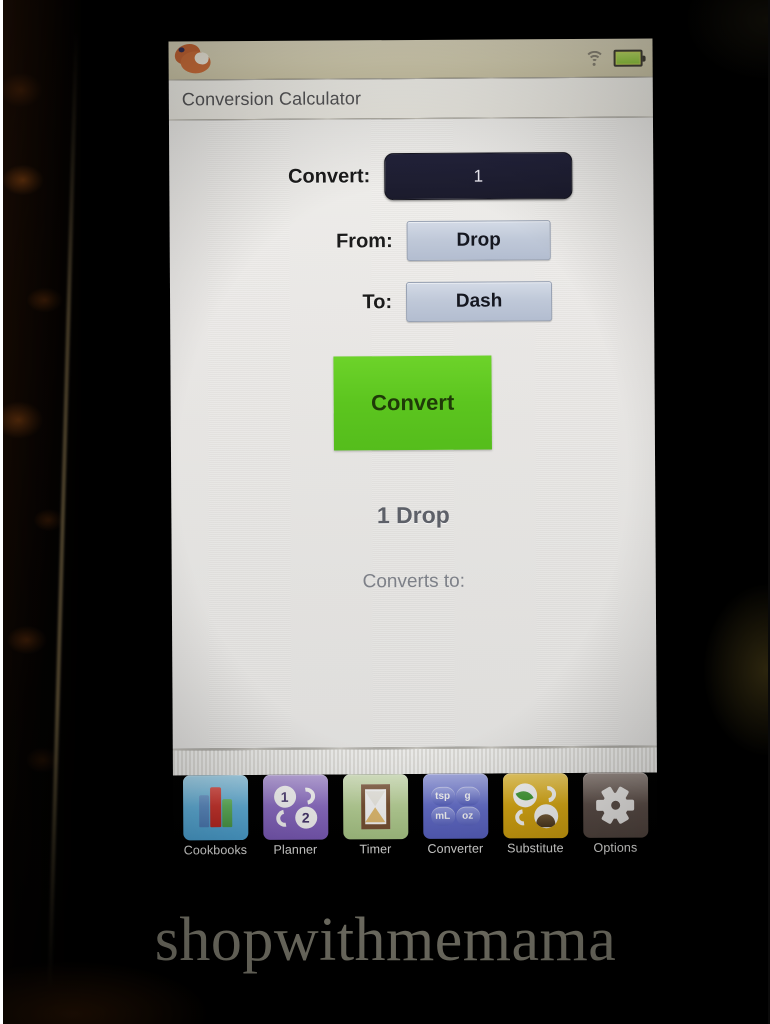 The width and height of the screenshot is (770, 1024). I want to click on hatched-separator-band, so click(414, 761).